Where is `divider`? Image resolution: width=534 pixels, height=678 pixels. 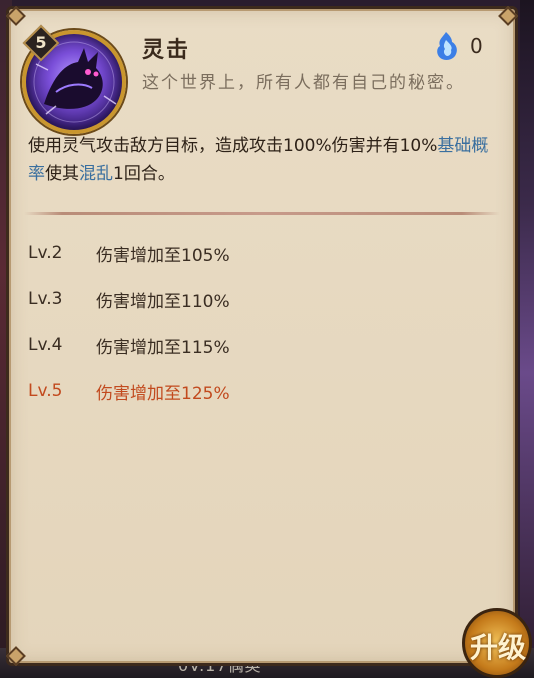
divider is located at coordinates (262, 213).